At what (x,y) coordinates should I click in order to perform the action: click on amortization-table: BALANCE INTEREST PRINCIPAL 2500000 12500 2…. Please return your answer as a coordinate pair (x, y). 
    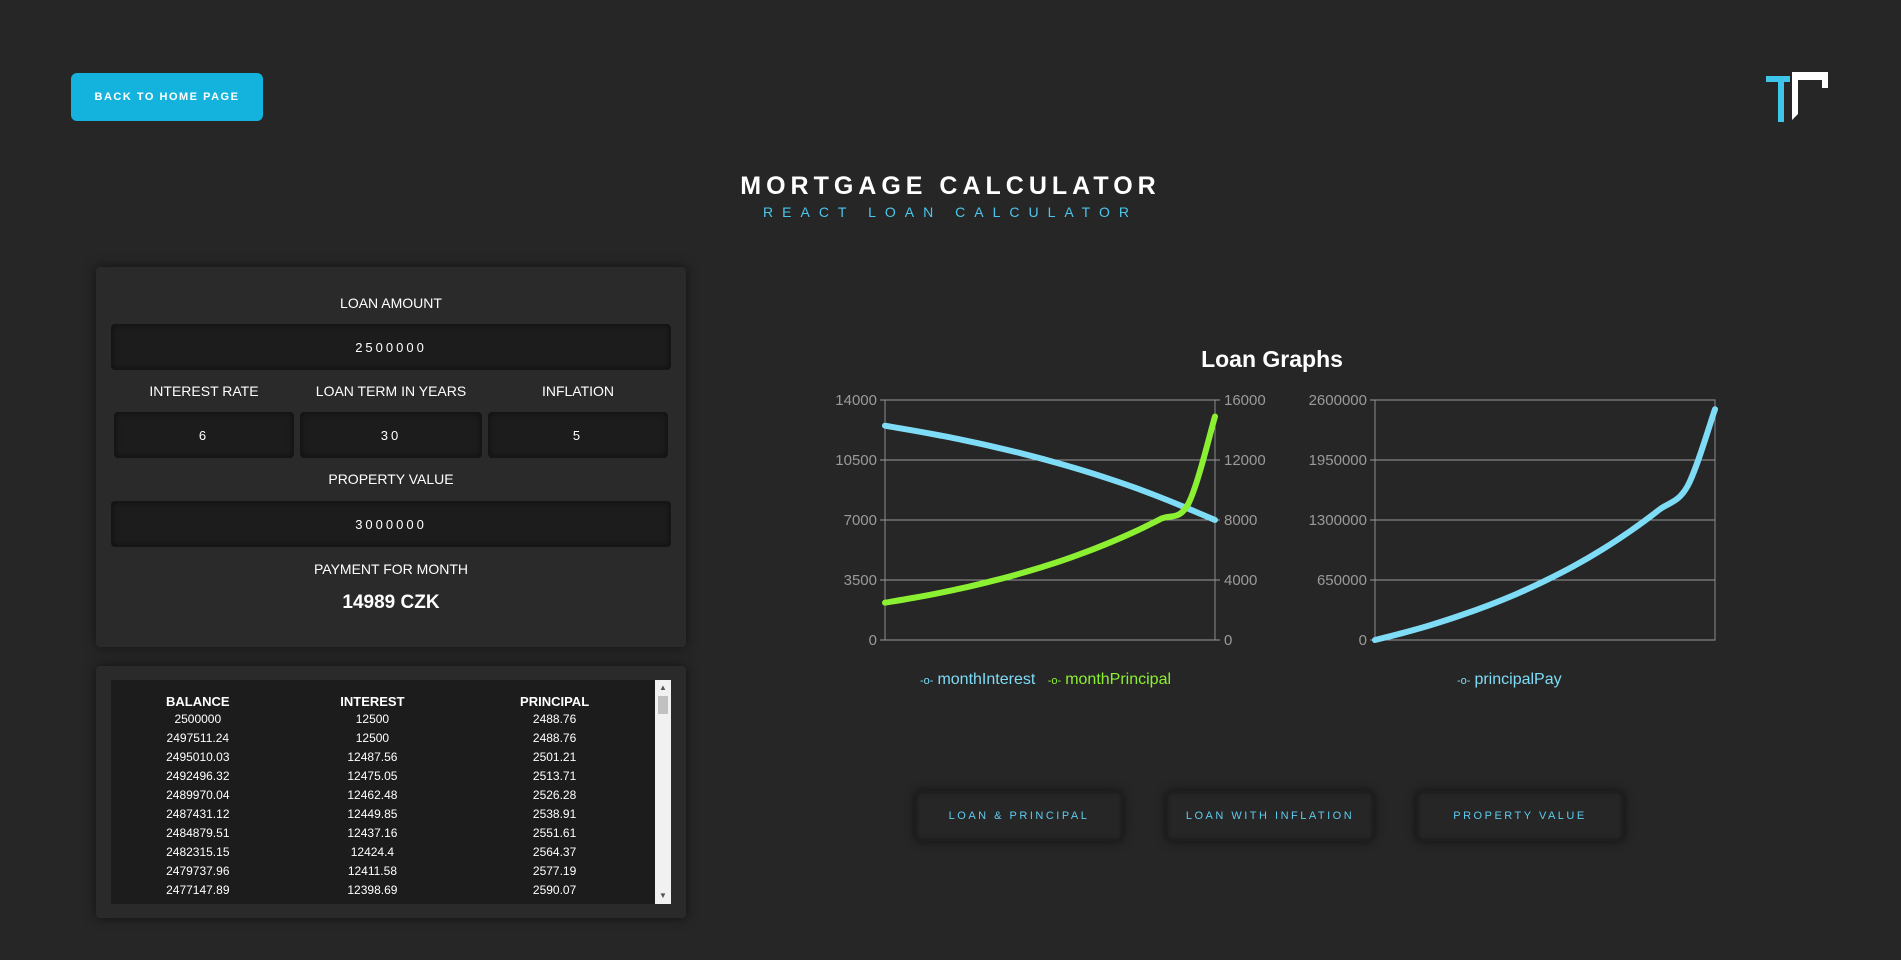
    Looking at the image, I should click on (380, 796).